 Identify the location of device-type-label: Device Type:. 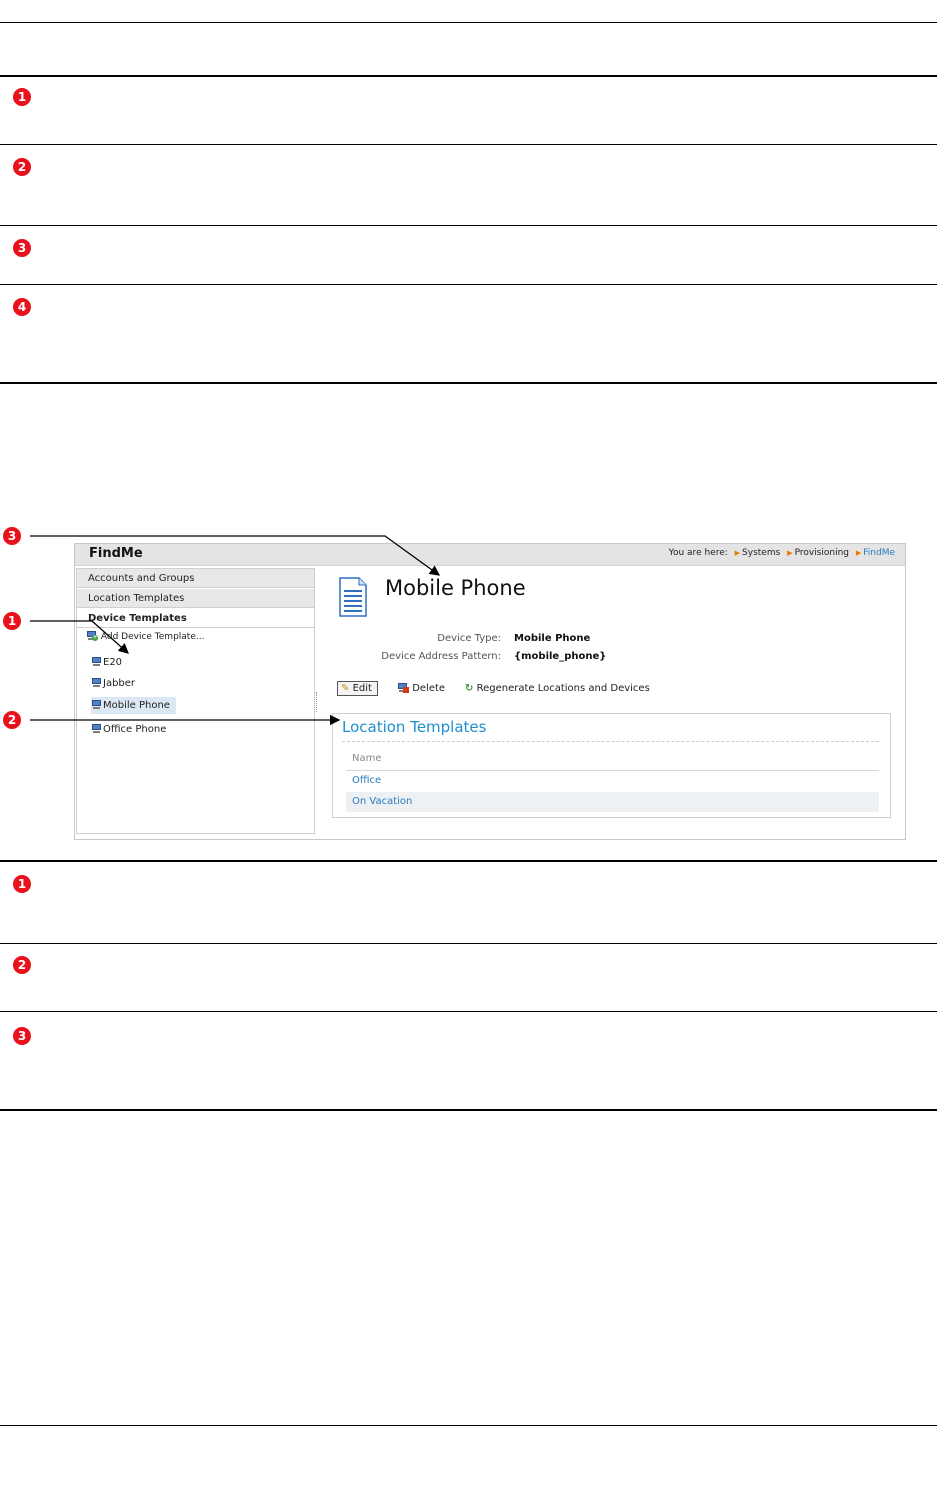
(469, 638).